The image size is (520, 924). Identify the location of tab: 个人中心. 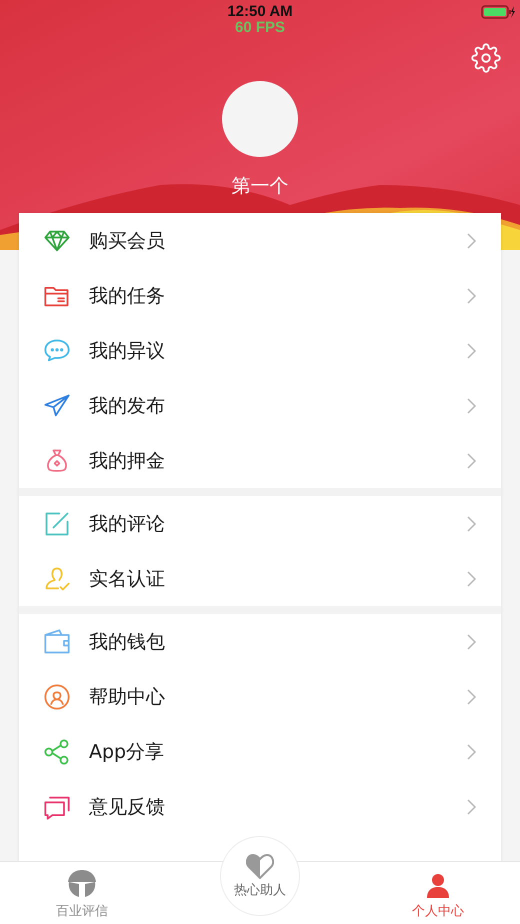
(438, 893).